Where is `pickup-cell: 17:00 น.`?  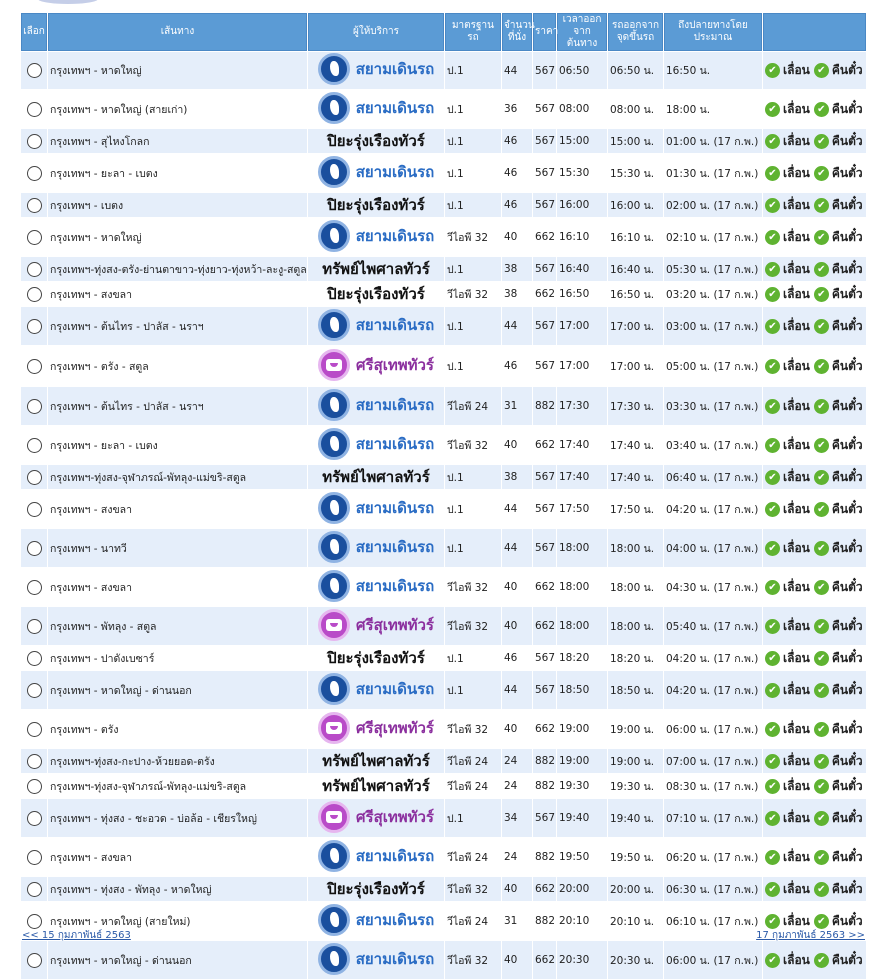
pickup-cell: 17:00 น. is located at coordinates (635, 366).